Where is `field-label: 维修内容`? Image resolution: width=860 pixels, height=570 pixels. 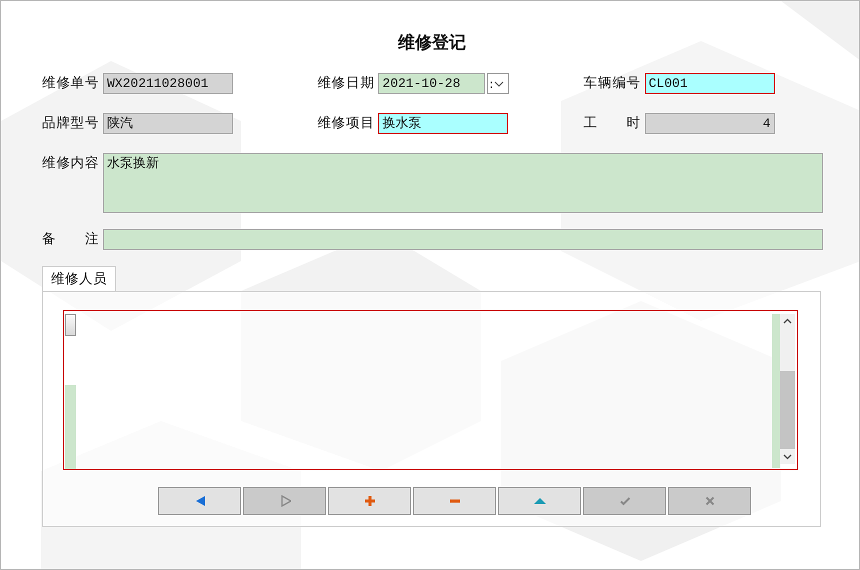 field-label: 维修内容 is located at coordinates (70, 163).